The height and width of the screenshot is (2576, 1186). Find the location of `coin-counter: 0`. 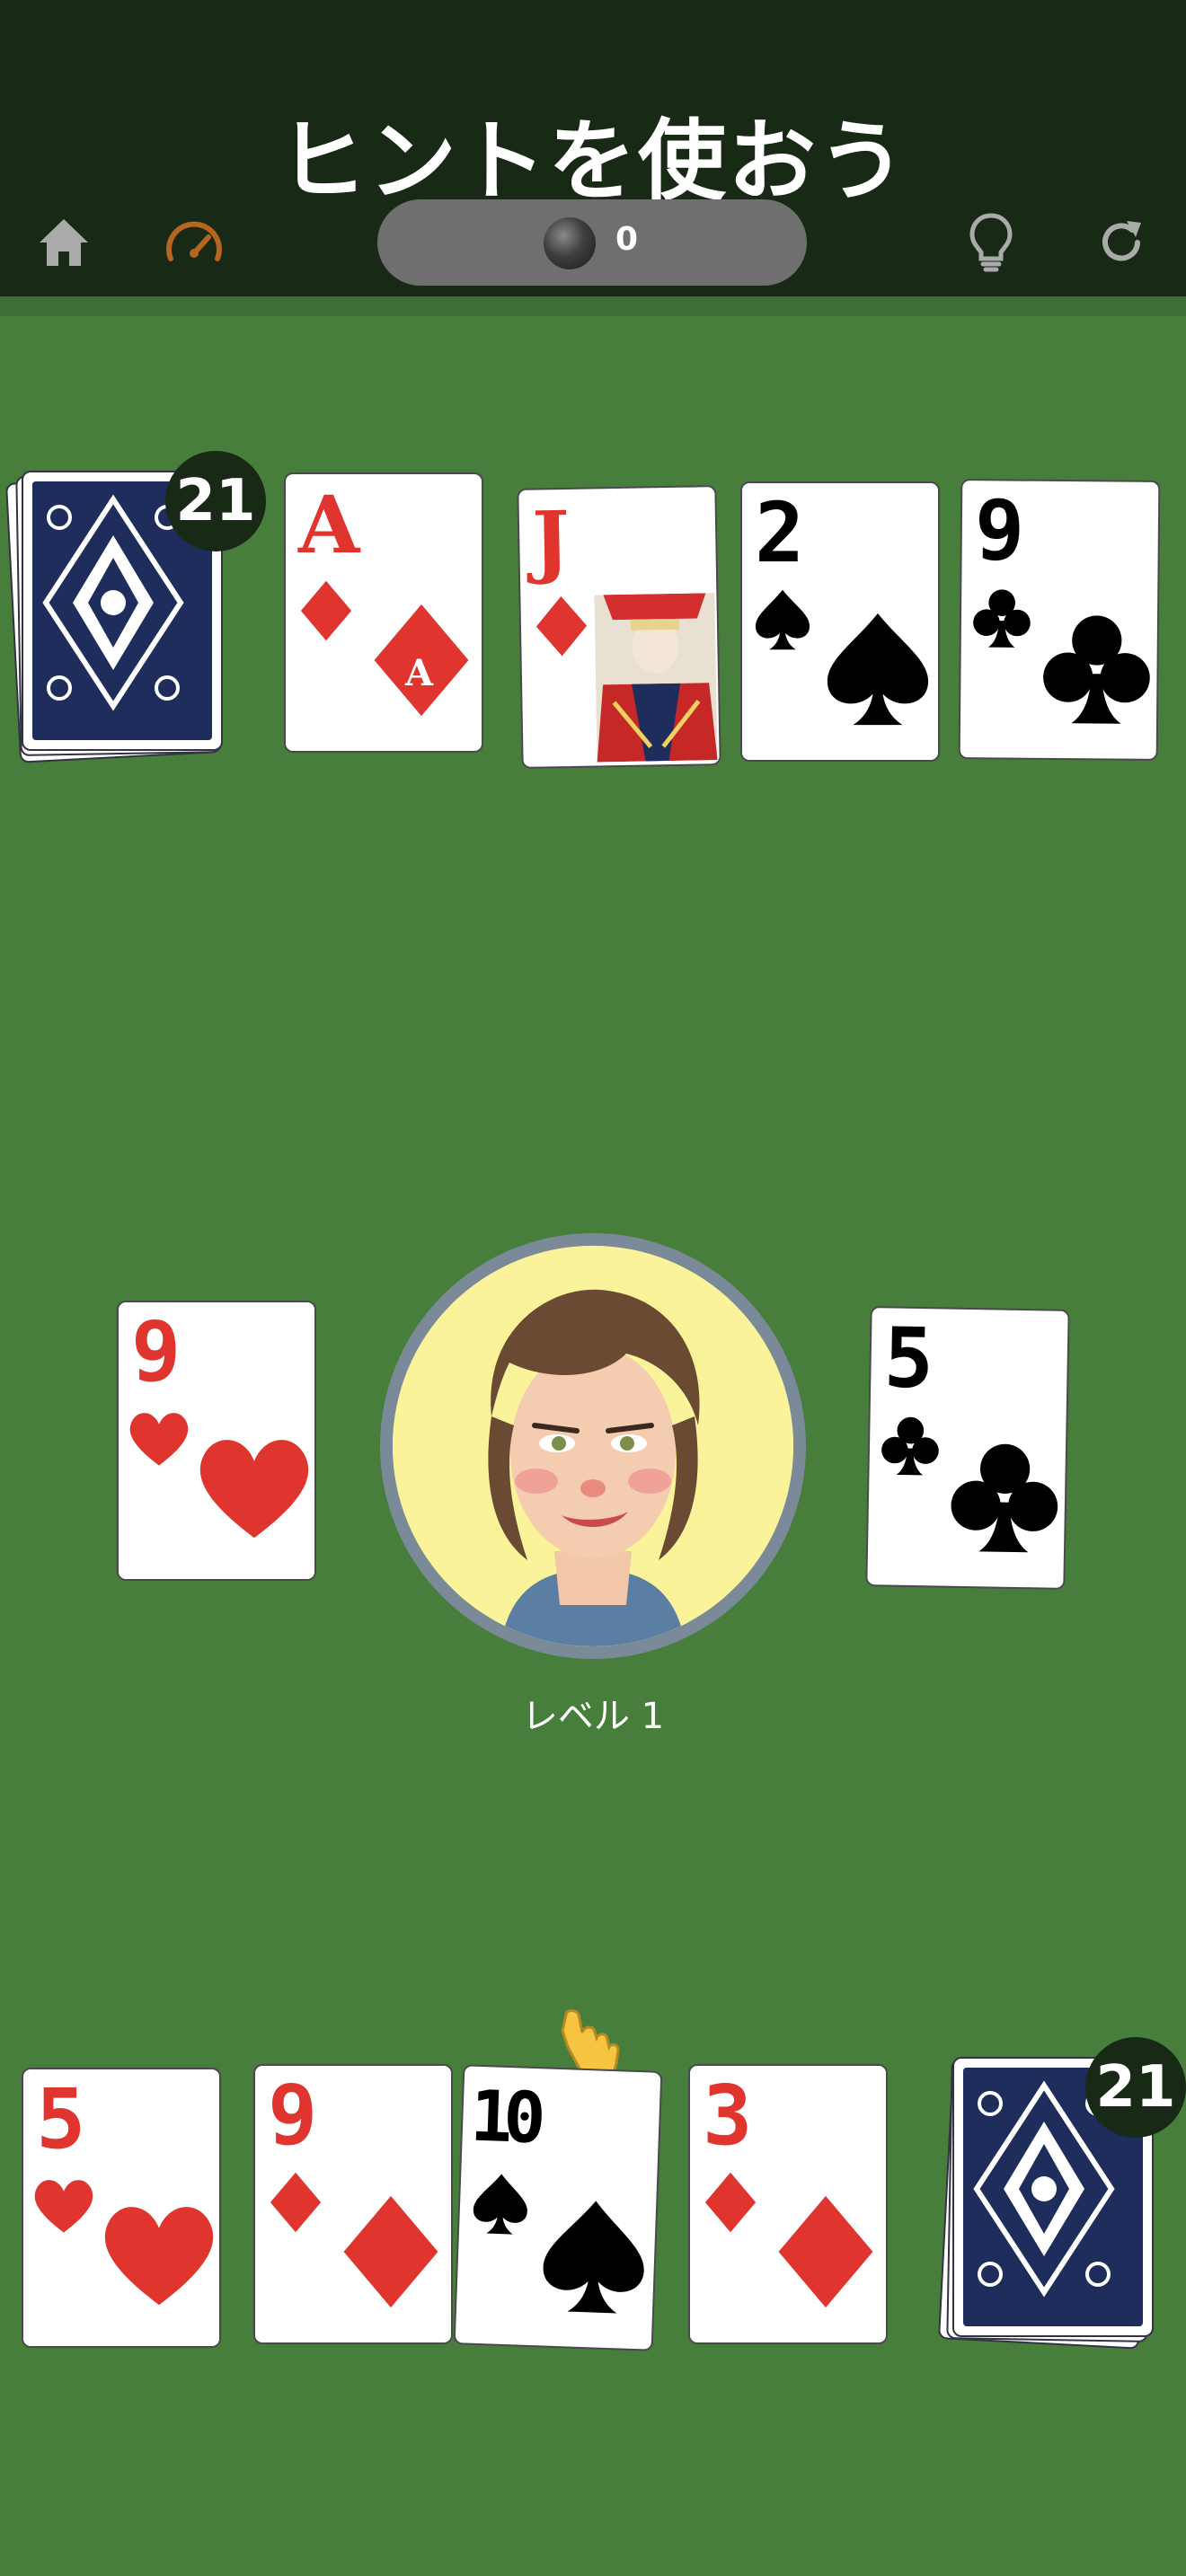

coin-counter: 0 is located at coordinates (592, 242).